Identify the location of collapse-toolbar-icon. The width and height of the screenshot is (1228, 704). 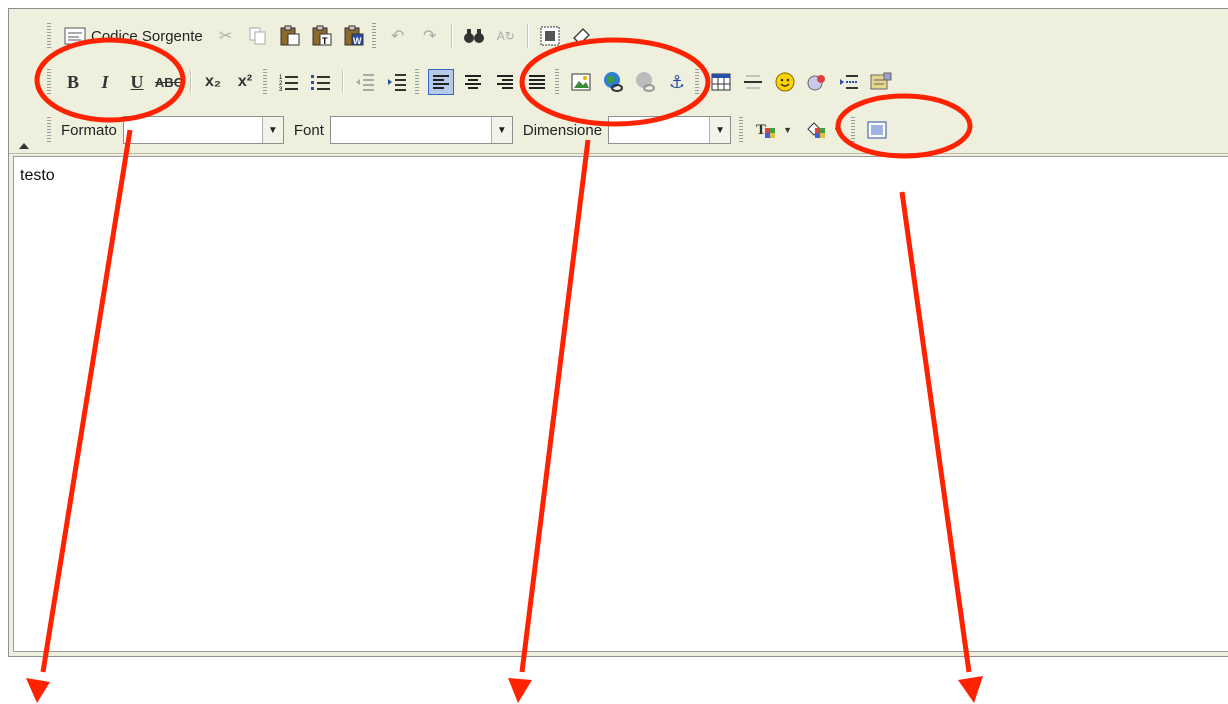
(24, 146).